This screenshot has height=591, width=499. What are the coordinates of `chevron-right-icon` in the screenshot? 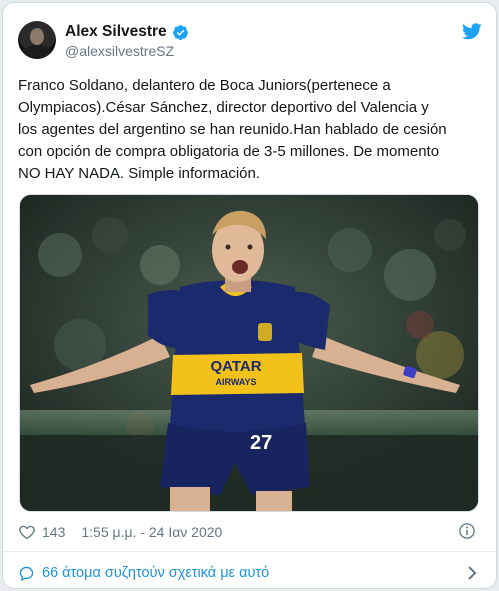 It's located at (472, 573).